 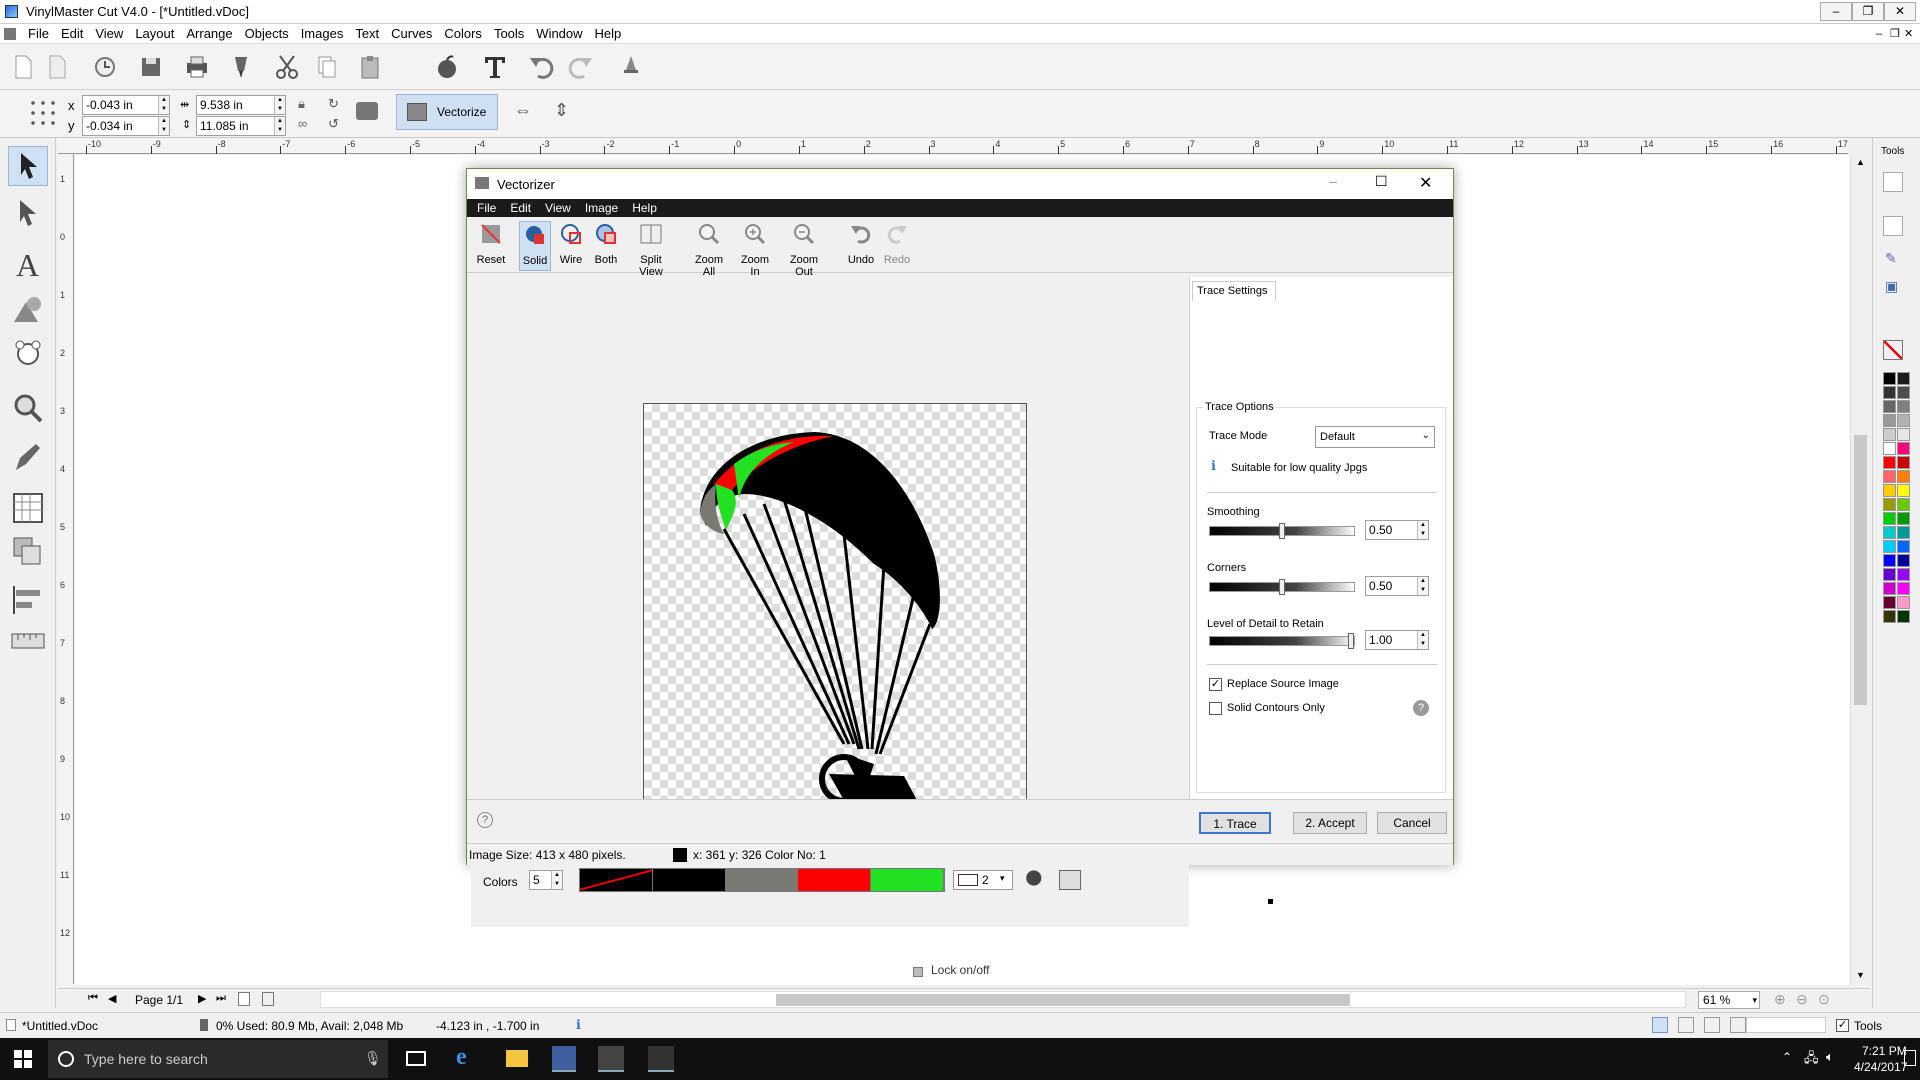 I want to click on edge-browser-icon: e, so click(x=461, y=1057).